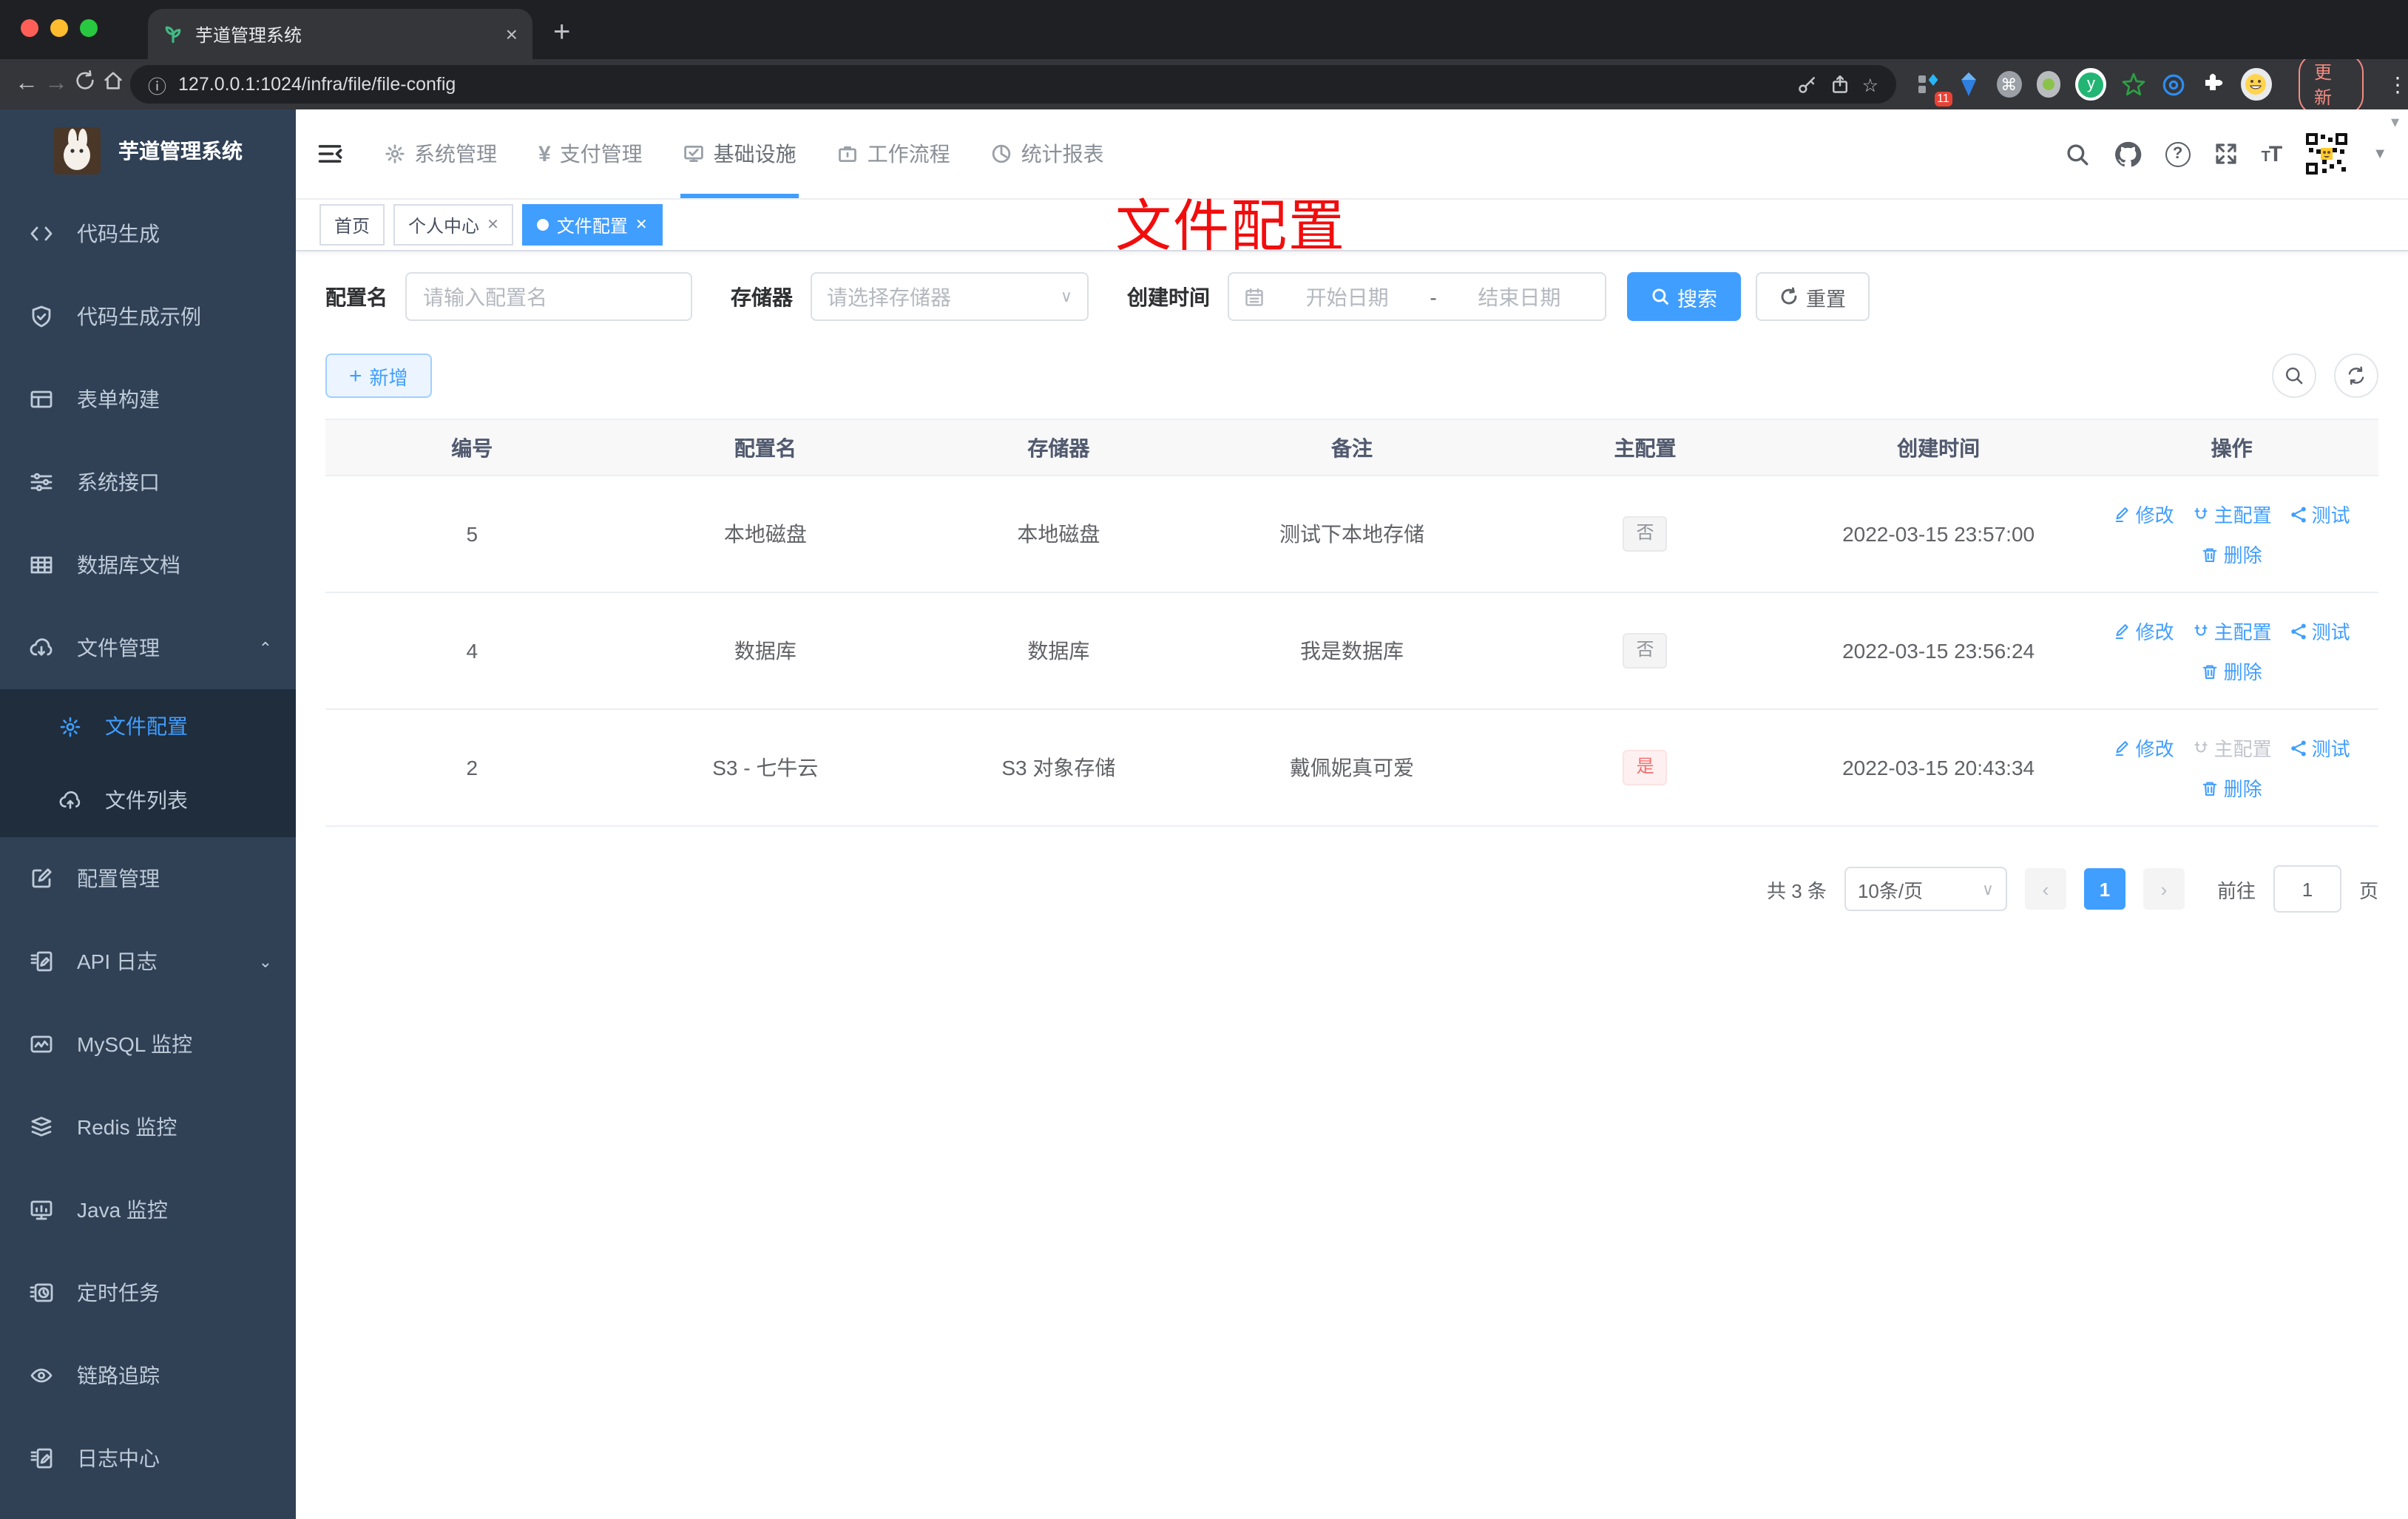 The height and width of the screenshot is (1519, 2408). What do you see at coordinates (1048, 153) in the screenshot?
I see `nav-item-reports: 统计报表` at bounding box center [1048, 153].